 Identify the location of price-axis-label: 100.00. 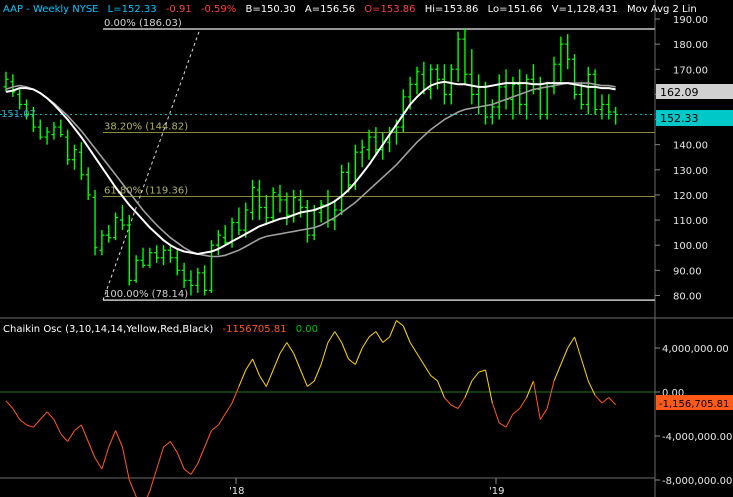
(690, 246).